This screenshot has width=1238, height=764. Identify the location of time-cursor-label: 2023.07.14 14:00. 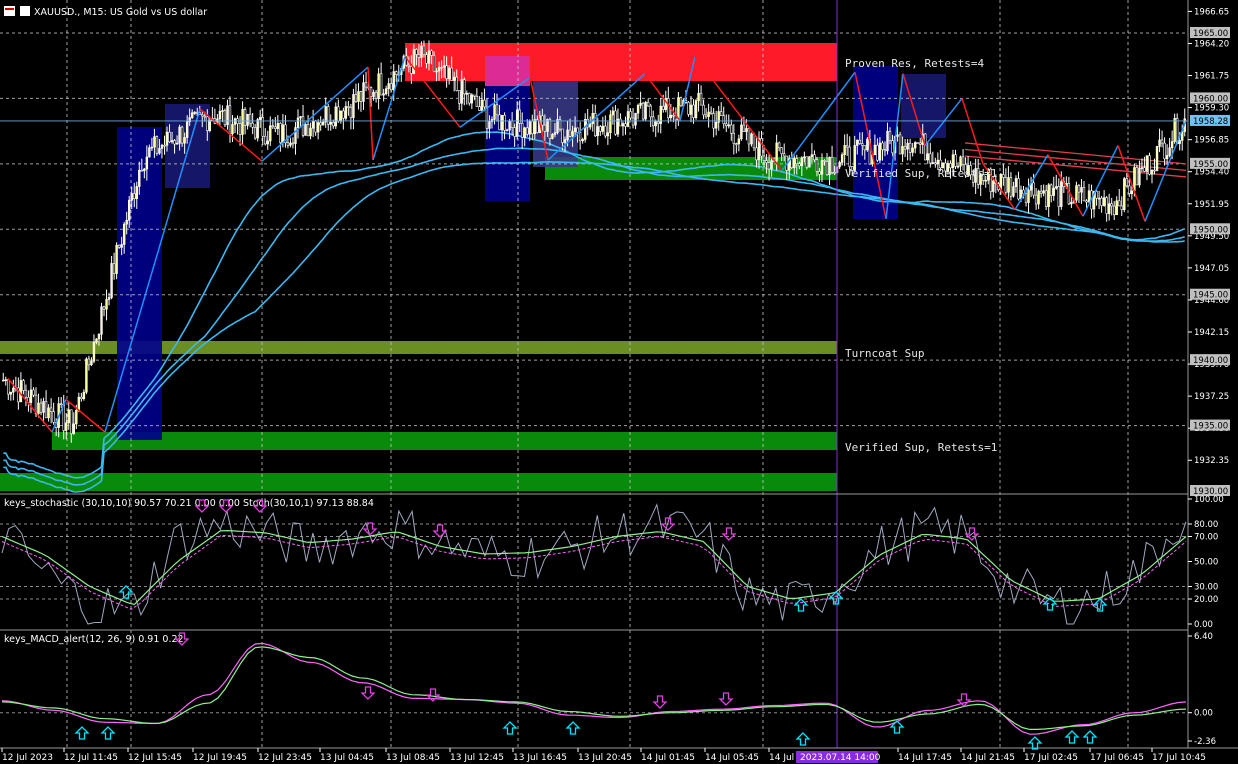
(840, 758).